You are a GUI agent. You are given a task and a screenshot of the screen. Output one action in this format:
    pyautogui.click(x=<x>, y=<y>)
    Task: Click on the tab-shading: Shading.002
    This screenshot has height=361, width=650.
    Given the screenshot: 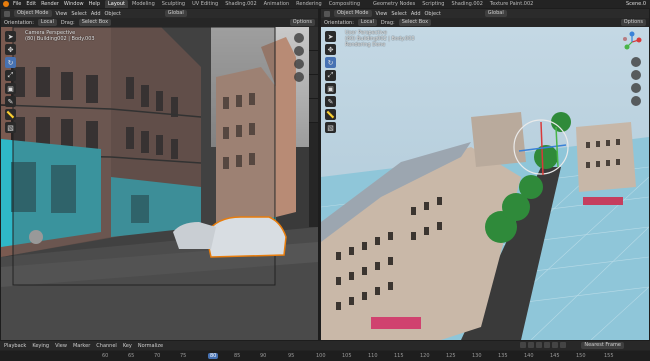 What is the action you would take?
    pyautogui.click(x=240, y=4)
    